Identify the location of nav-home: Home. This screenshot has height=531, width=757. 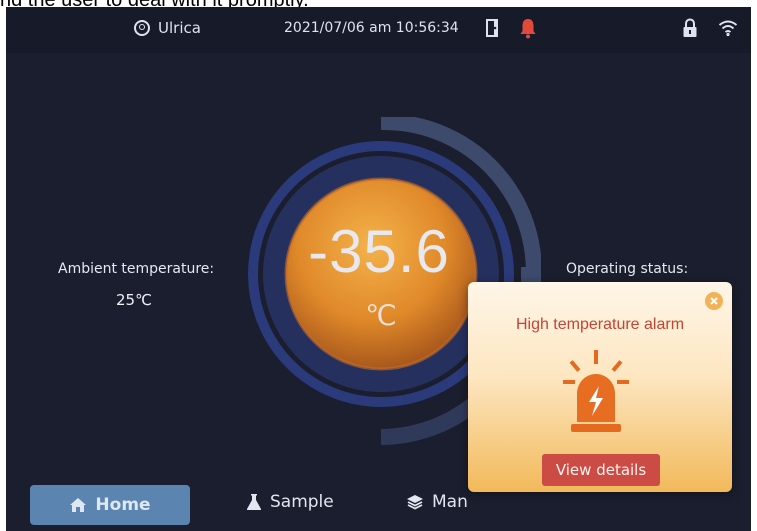
(110, 505).